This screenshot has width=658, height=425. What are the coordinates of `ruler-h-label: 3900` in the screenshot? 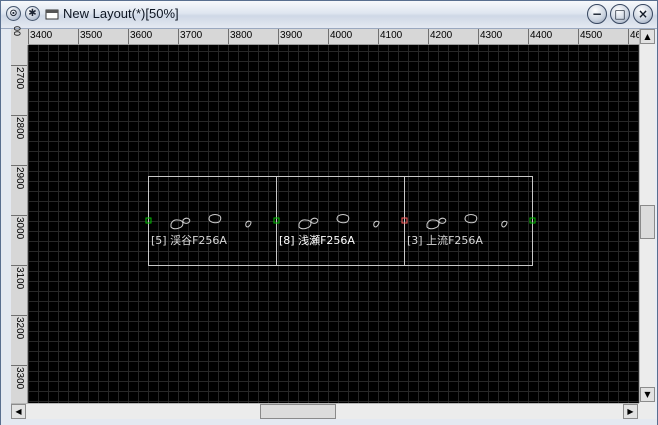 It's located at (291, 35).